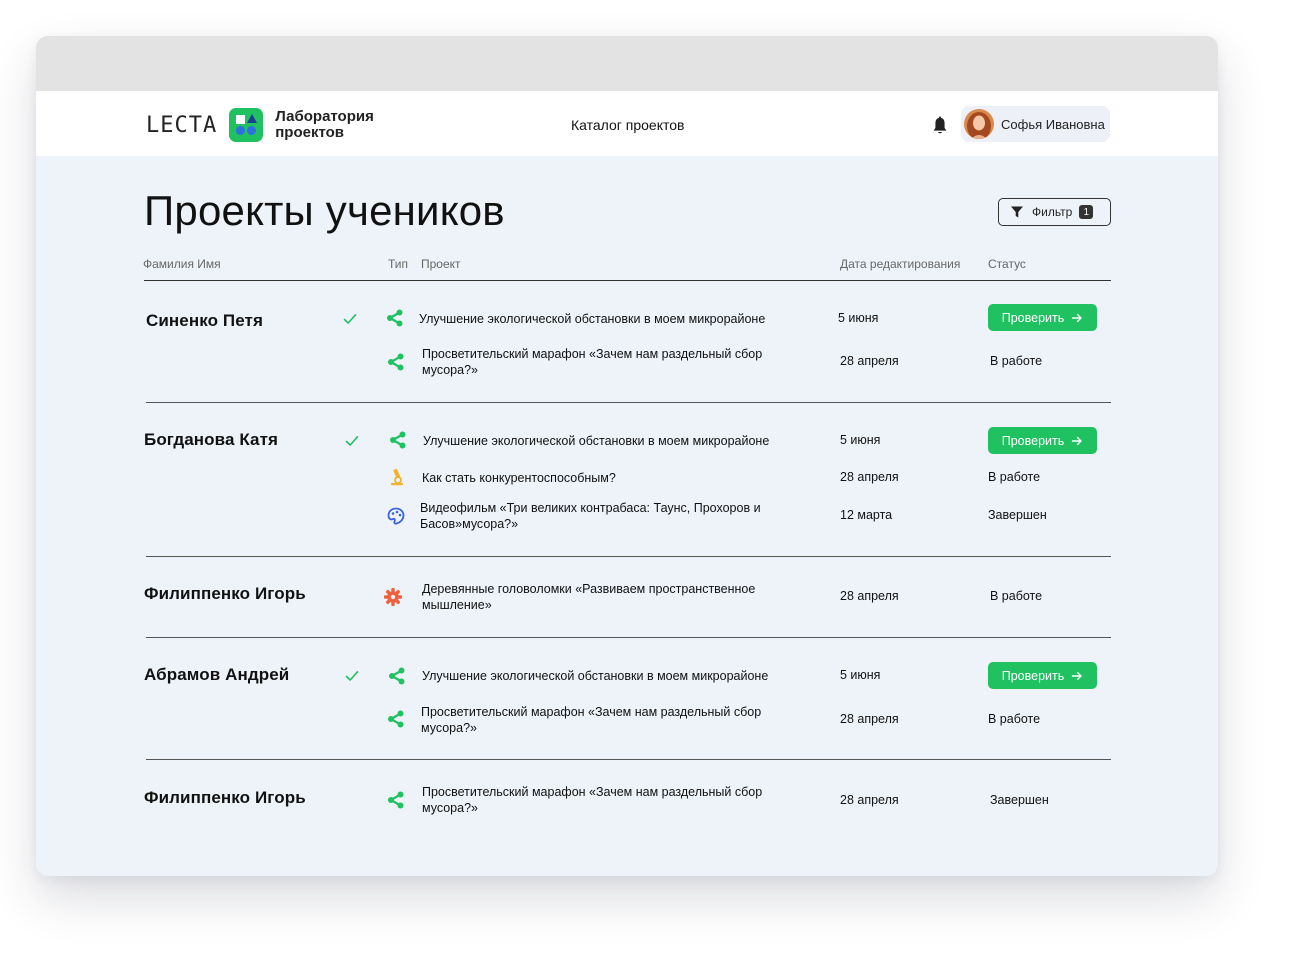 This screenshot has width=1302, height=960. What do you see at coordinates (204, 321) in the screenshot?
I see `student-name: Синенко Петя` at bounding box center [204, 321].